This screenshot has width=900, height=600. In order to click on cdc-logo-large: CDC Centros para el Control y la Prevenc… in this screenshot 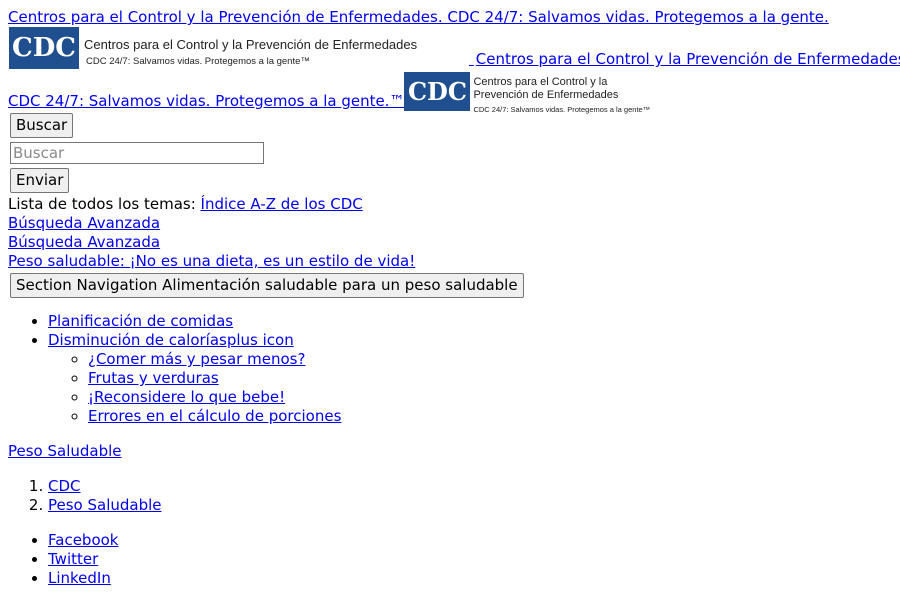, I will do `click(239, 48)`.